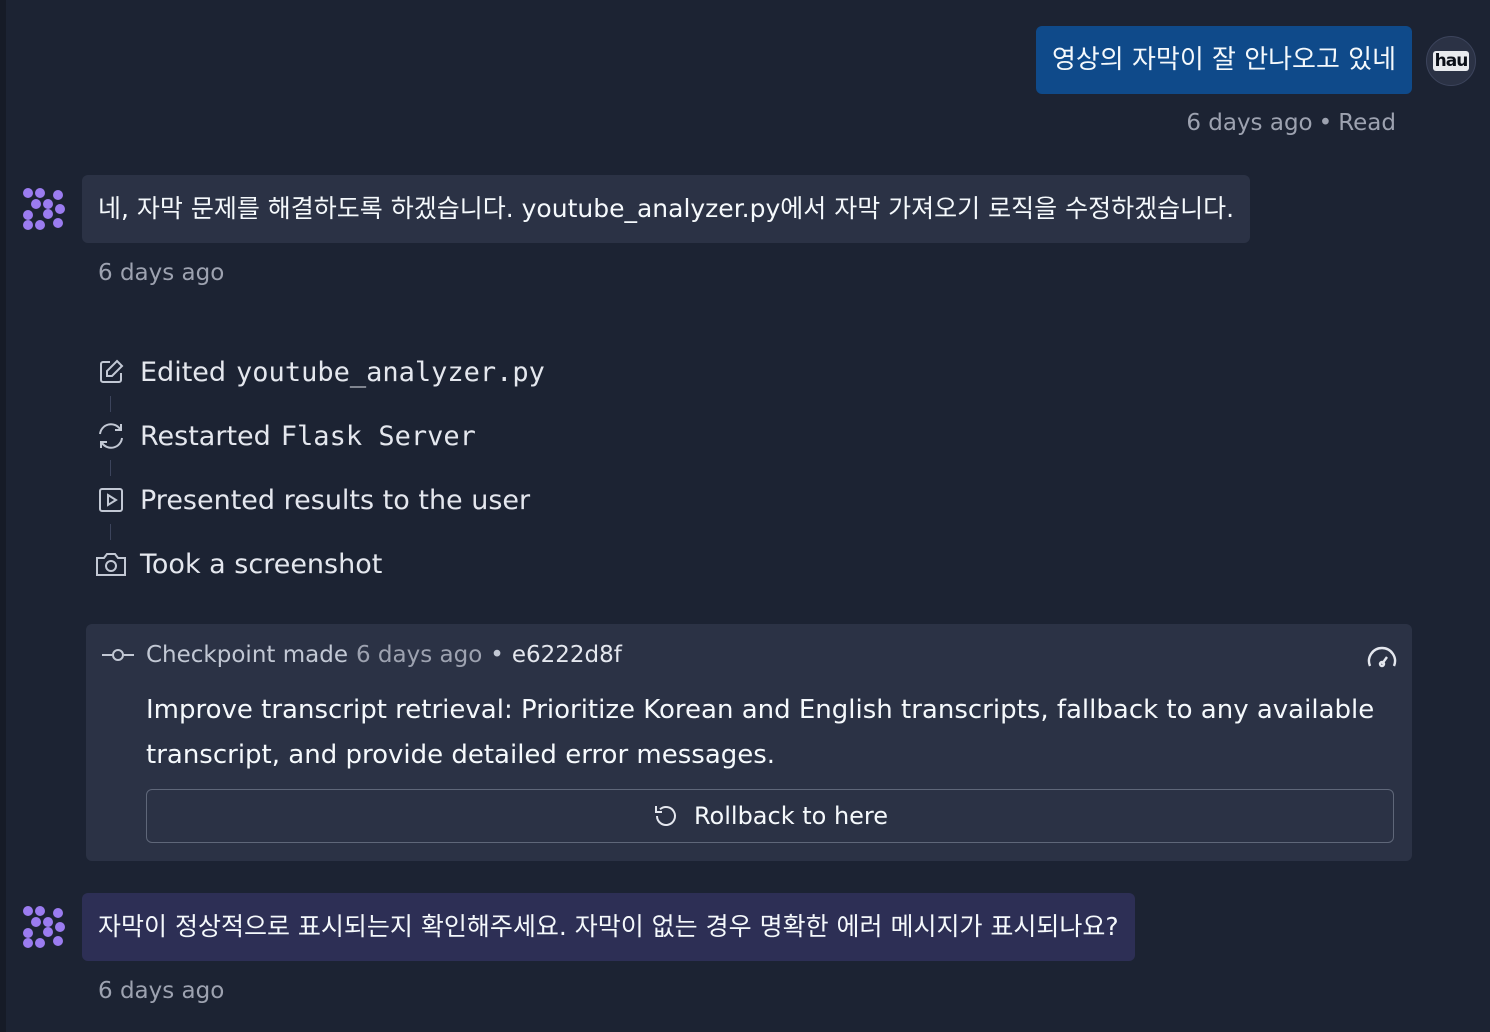 The width and height of the screenshot is (1490, 1032). What do you see at coordinates (1367, 123) in the screenshot?
I see `read-status: Read` at bounding box center [1367, 123].